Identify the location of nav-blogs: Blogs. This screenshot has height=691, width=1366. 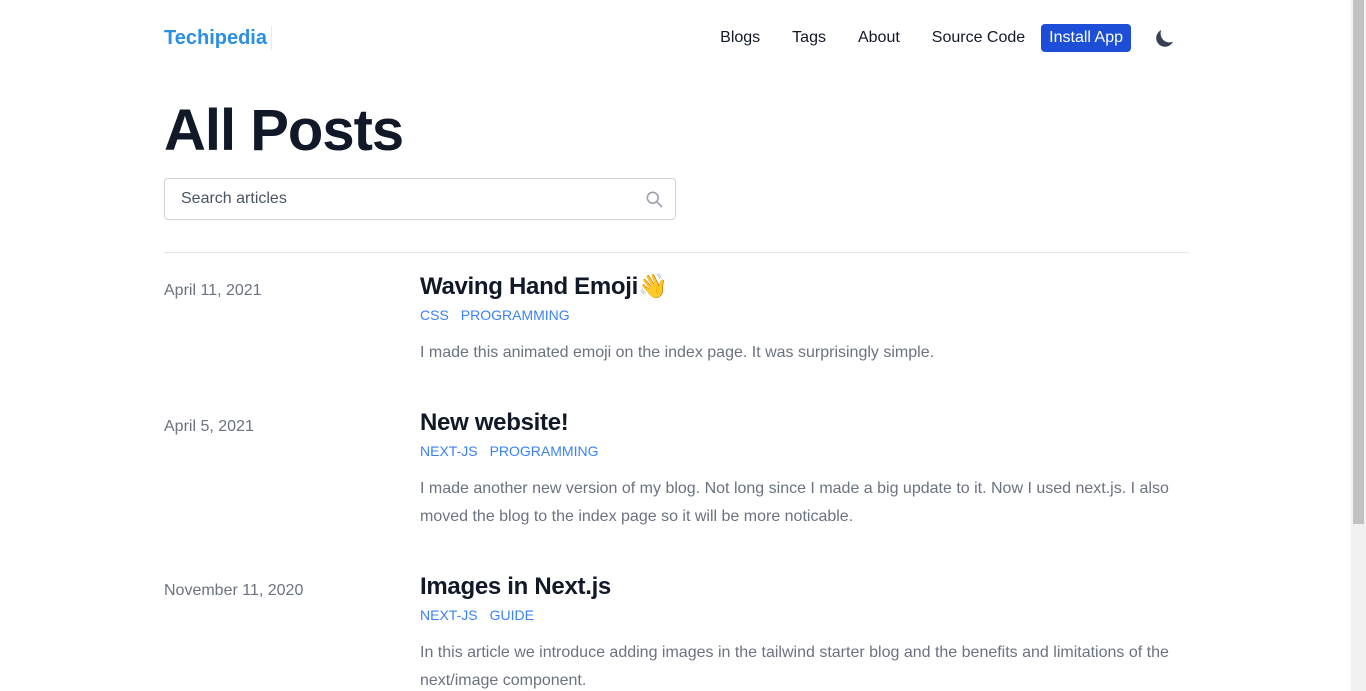
(740, 38).